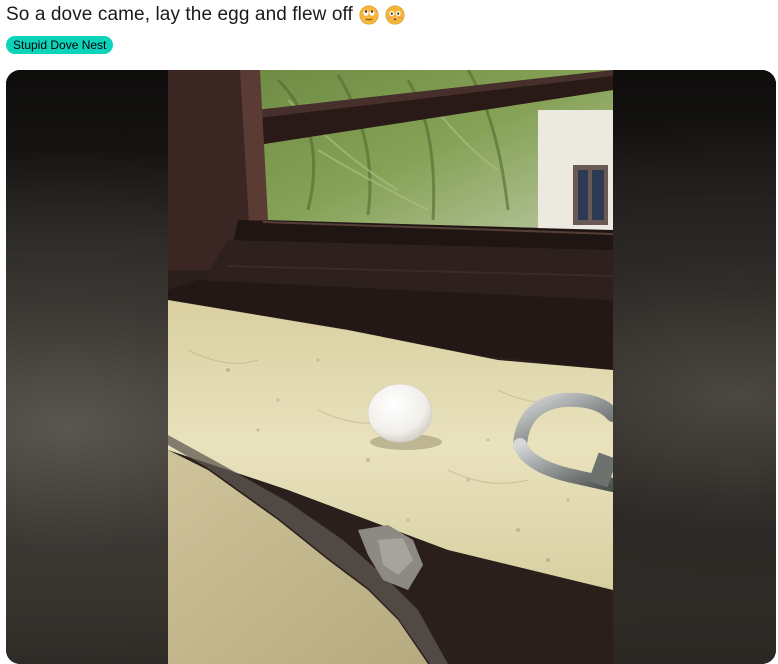 Image resolution: width=778 pixels, height=664 pixels. What do you see at coordinates (369, 15) in the screenshot?
I see `eyes-rolling-emoji-icon` at bounding box center [369, 15].